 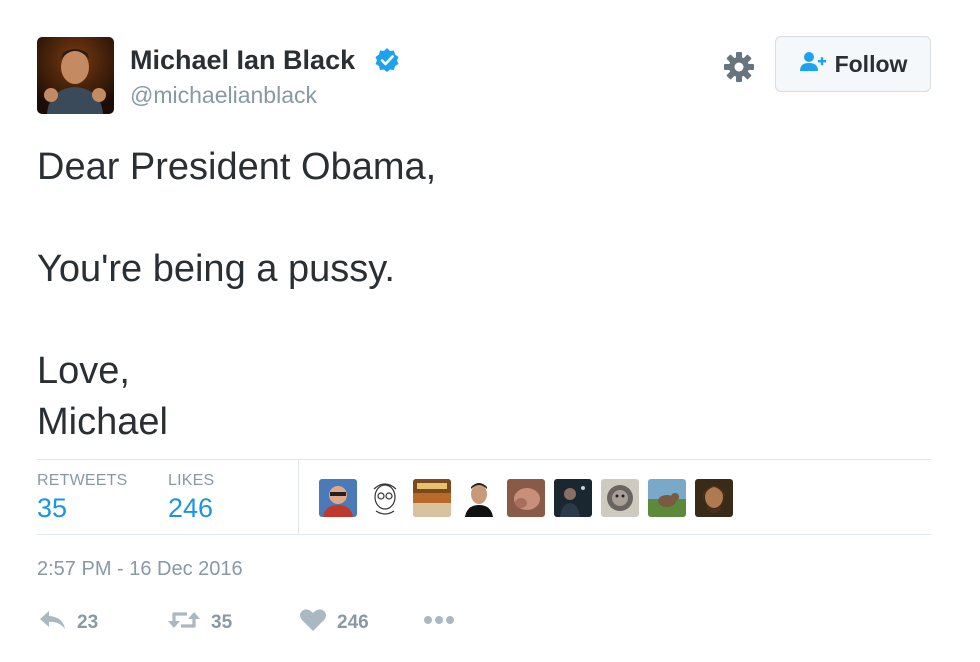 What do you see at coordinates (88, 622) in the screenshot?
I see `reply-count: 23` at bounding box center [88, 622].